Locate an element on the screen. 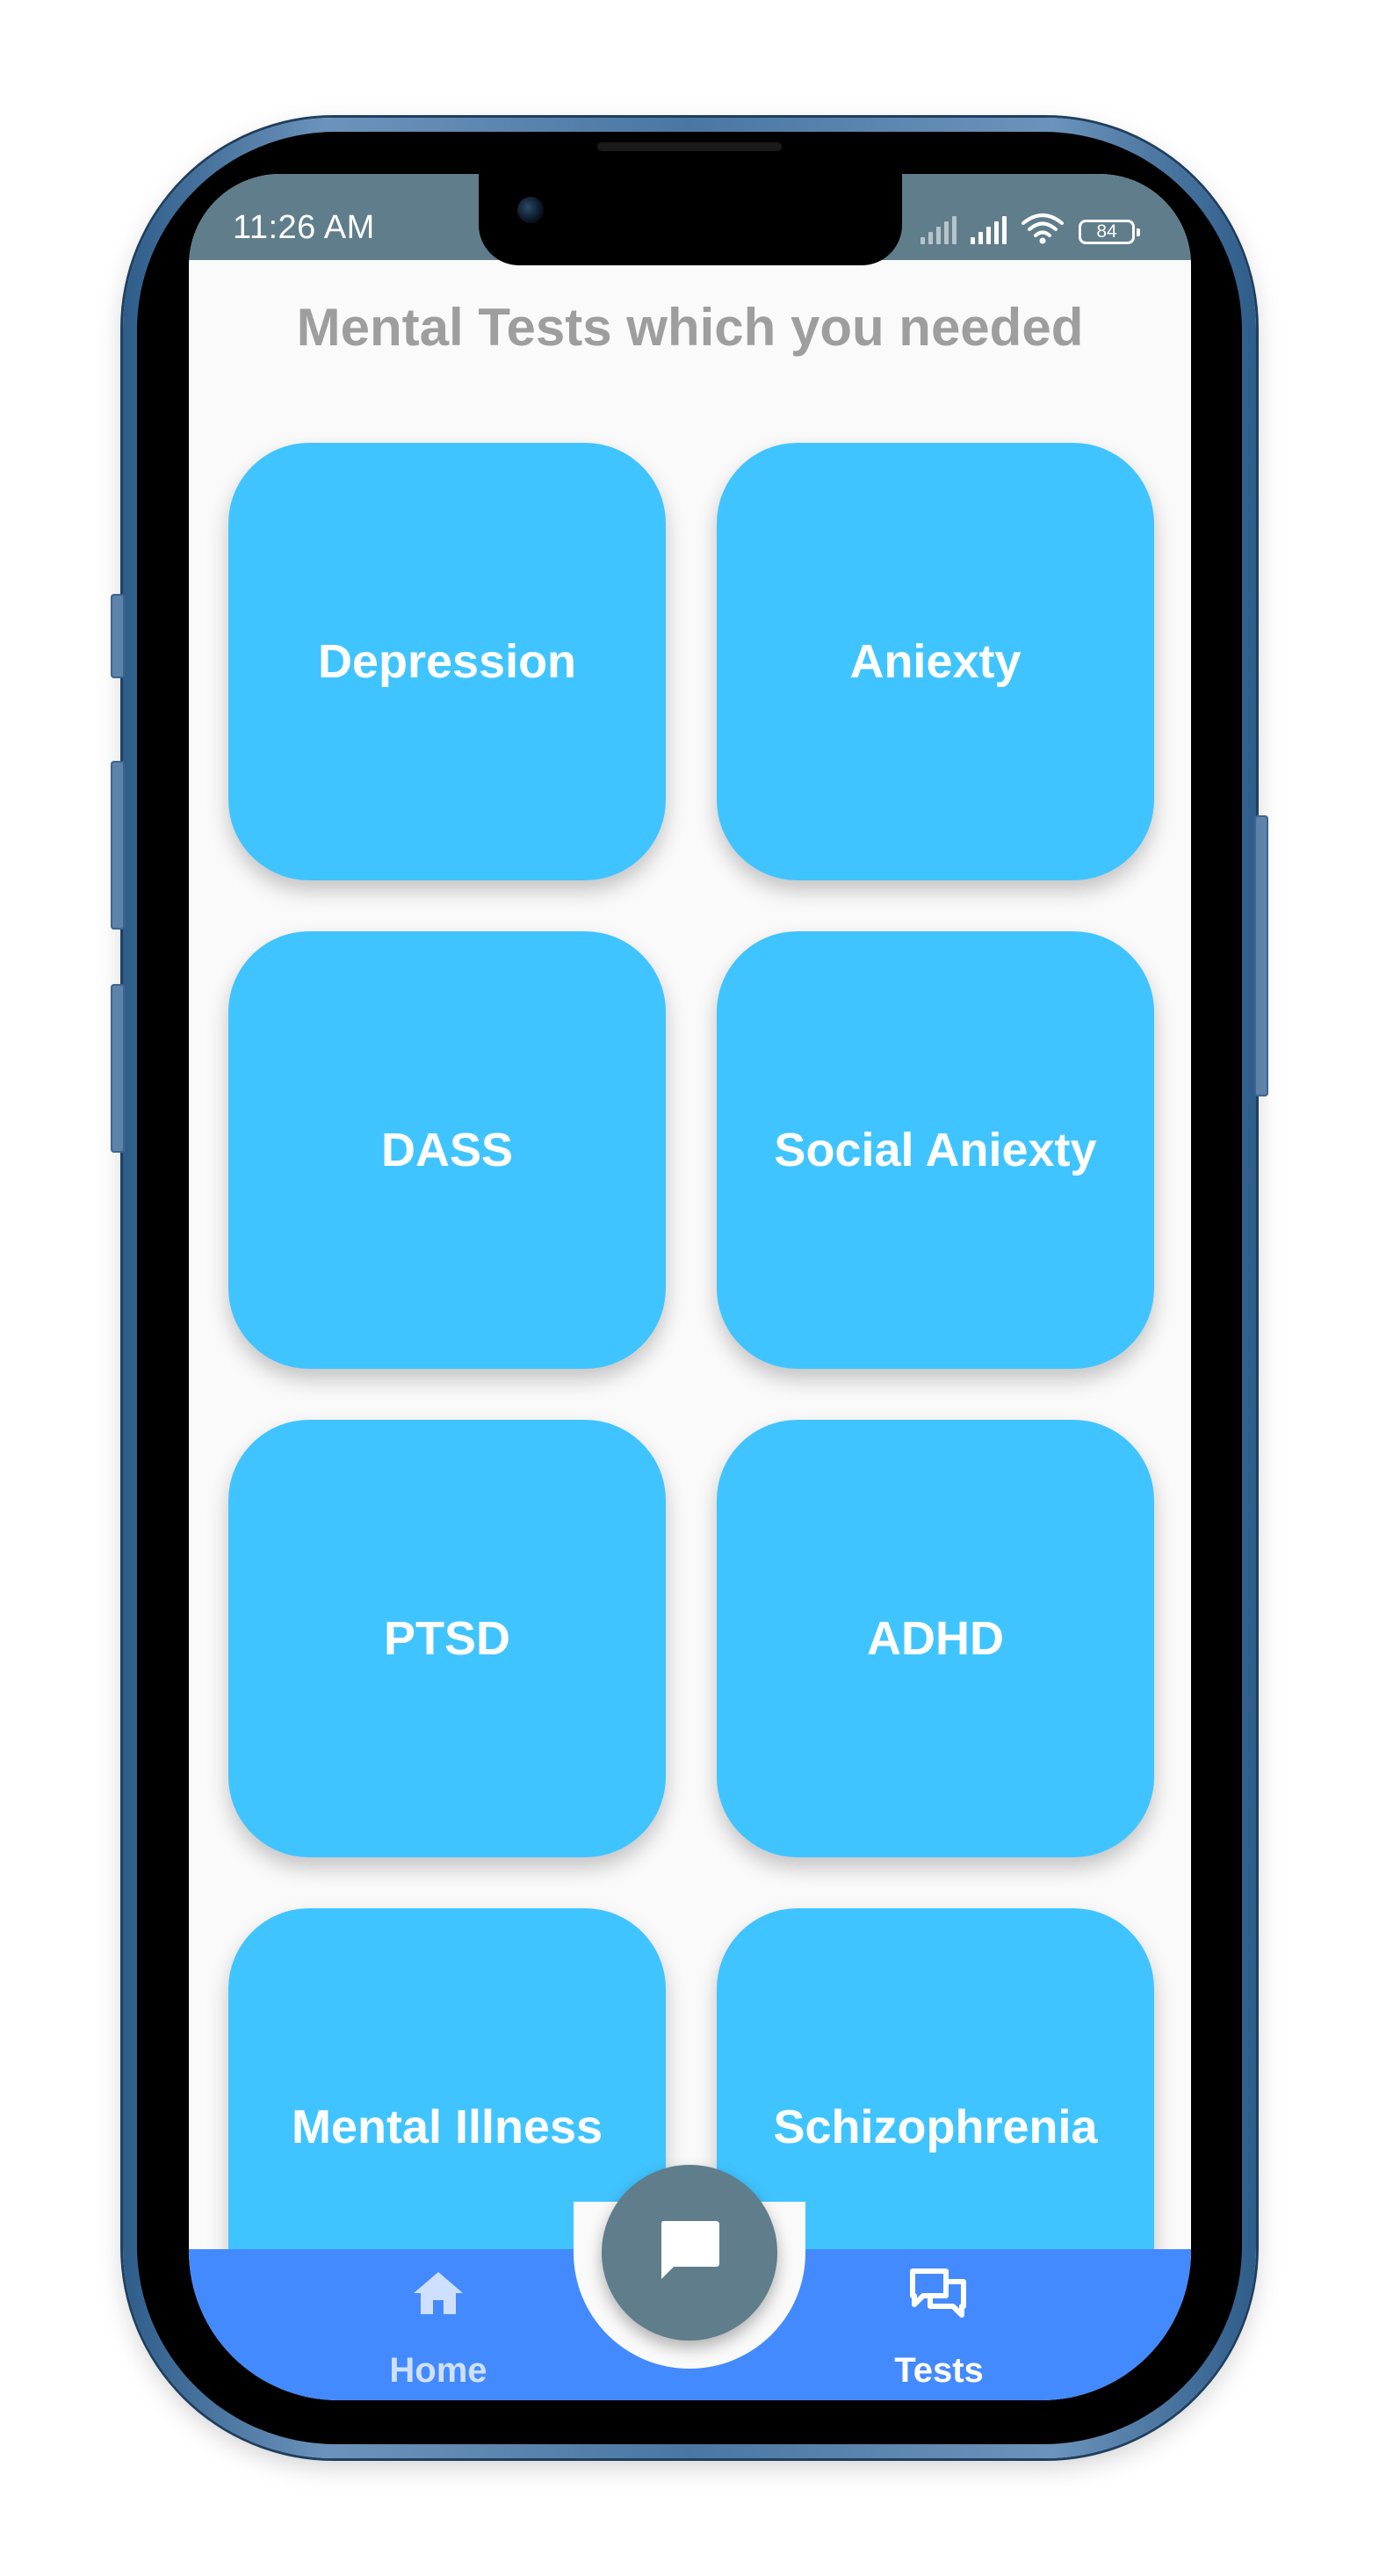  test-tile-aniexty: Aniexty is located at coordinates (936, 661).